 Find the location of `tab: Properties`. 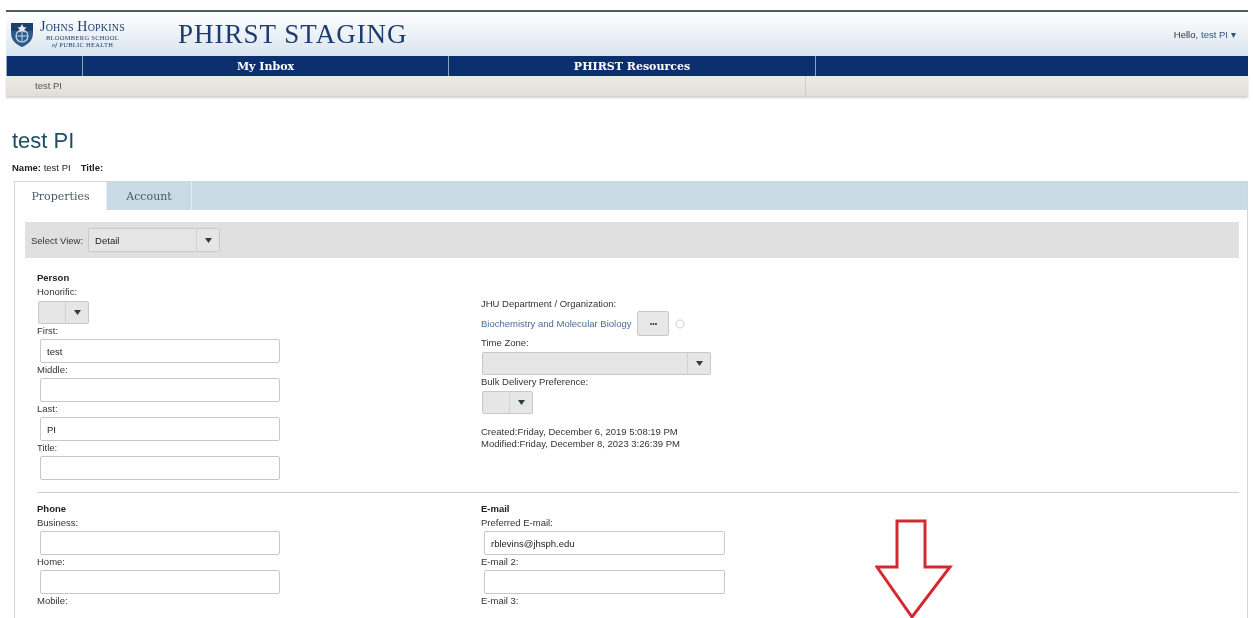

tab: Properties is located at coordinates (61, 196).